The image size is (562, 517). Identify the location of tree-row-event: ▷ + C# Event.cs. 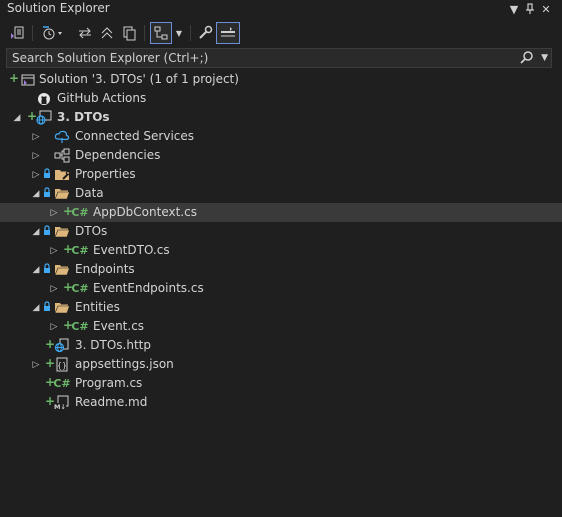
(281, 326).